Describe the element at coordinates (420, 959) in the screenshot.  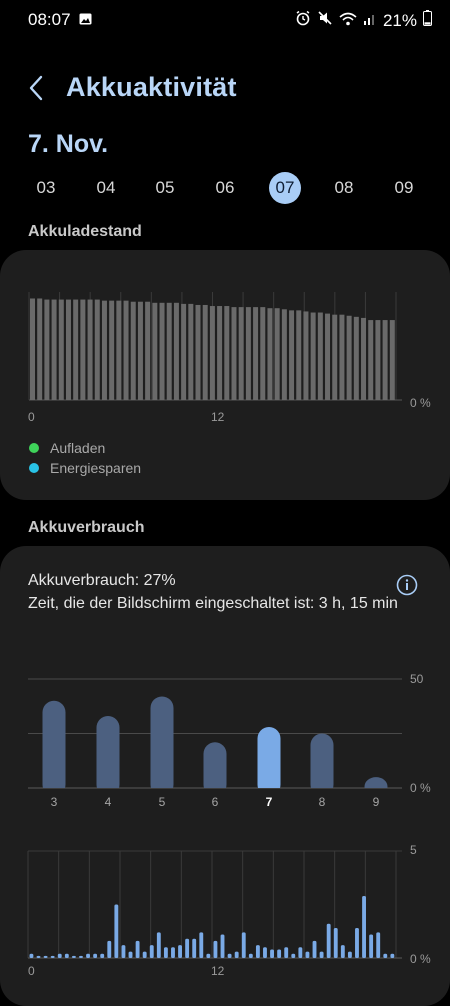
I see `hourly-y-tick-0: 0 %` at that location.